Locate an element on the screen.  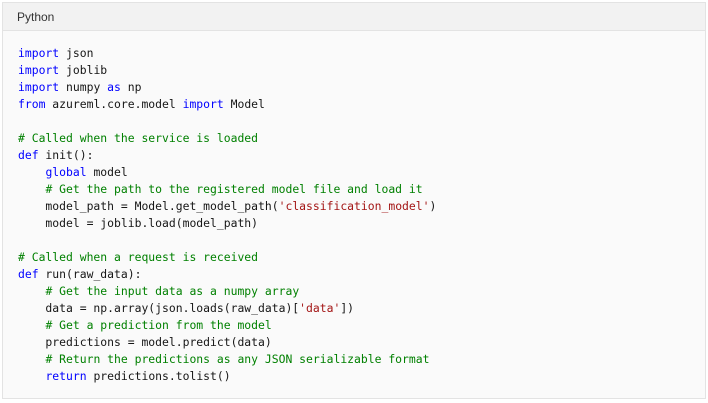
code-text: Model is located at coordinates (244, 104).